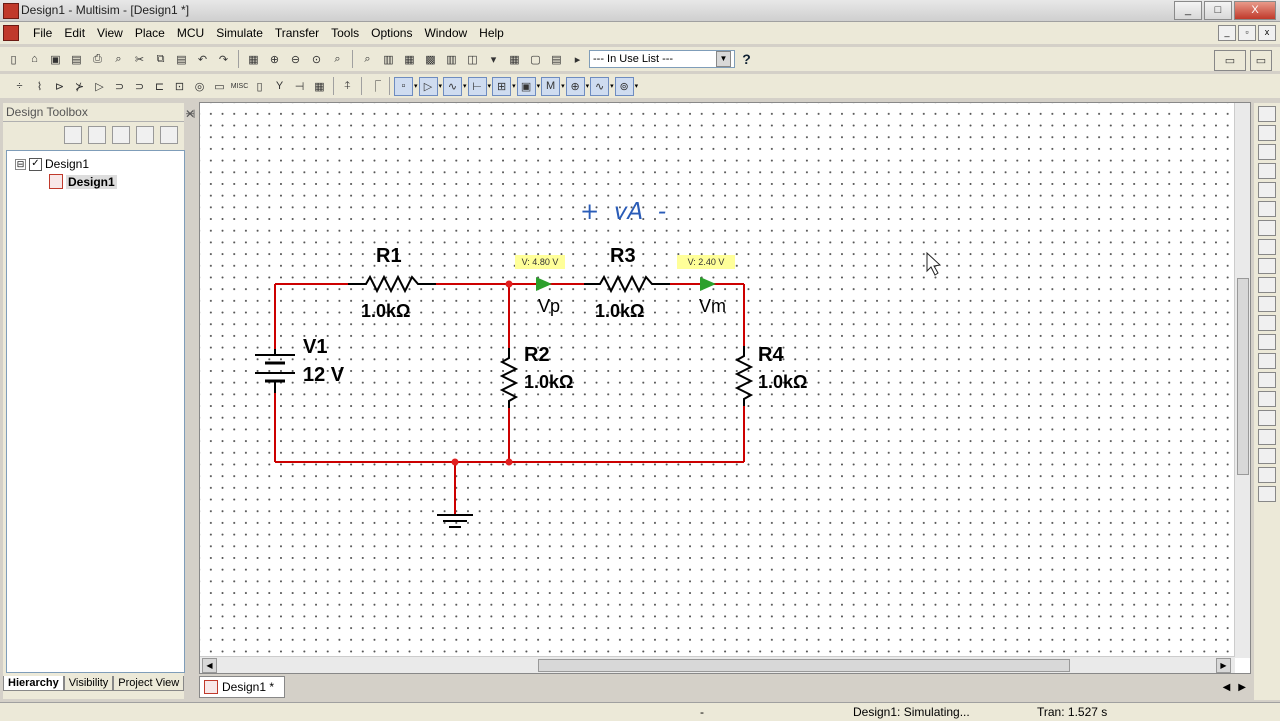 The image size is (1280, 721). Describe the element at coordinates (1267, 323) in the screenshot. I see `instrument-distortion-analyzer-icon` at that location.